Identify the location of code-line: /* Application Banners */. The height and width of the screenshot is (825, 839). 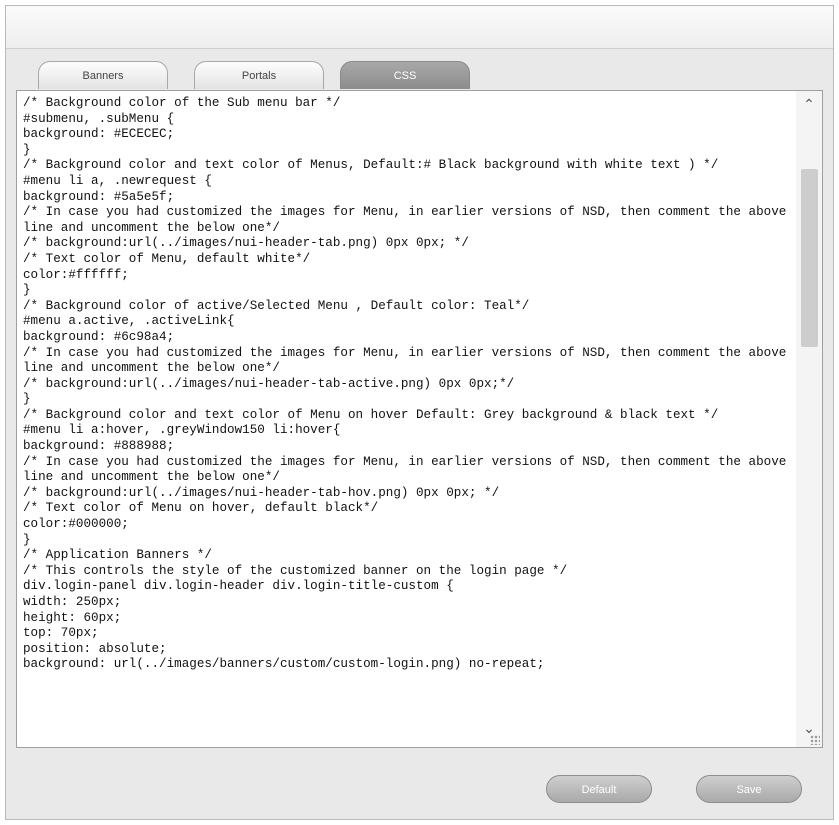
(117, 555).